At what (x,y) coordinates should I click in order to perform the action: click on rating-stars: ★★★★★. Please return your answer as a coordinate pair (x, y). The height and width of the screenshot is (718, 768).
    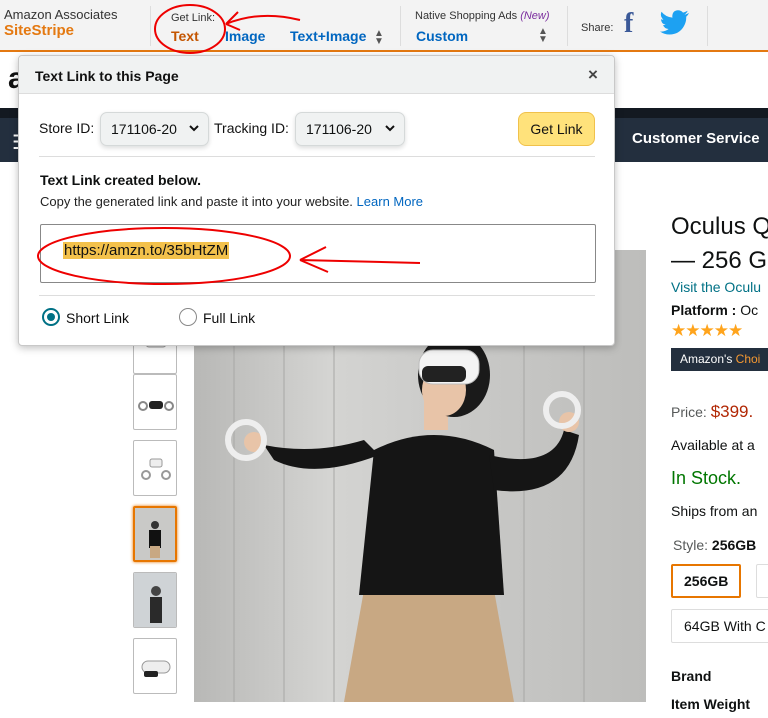
    Looking at the image, I should click on (707, 331).